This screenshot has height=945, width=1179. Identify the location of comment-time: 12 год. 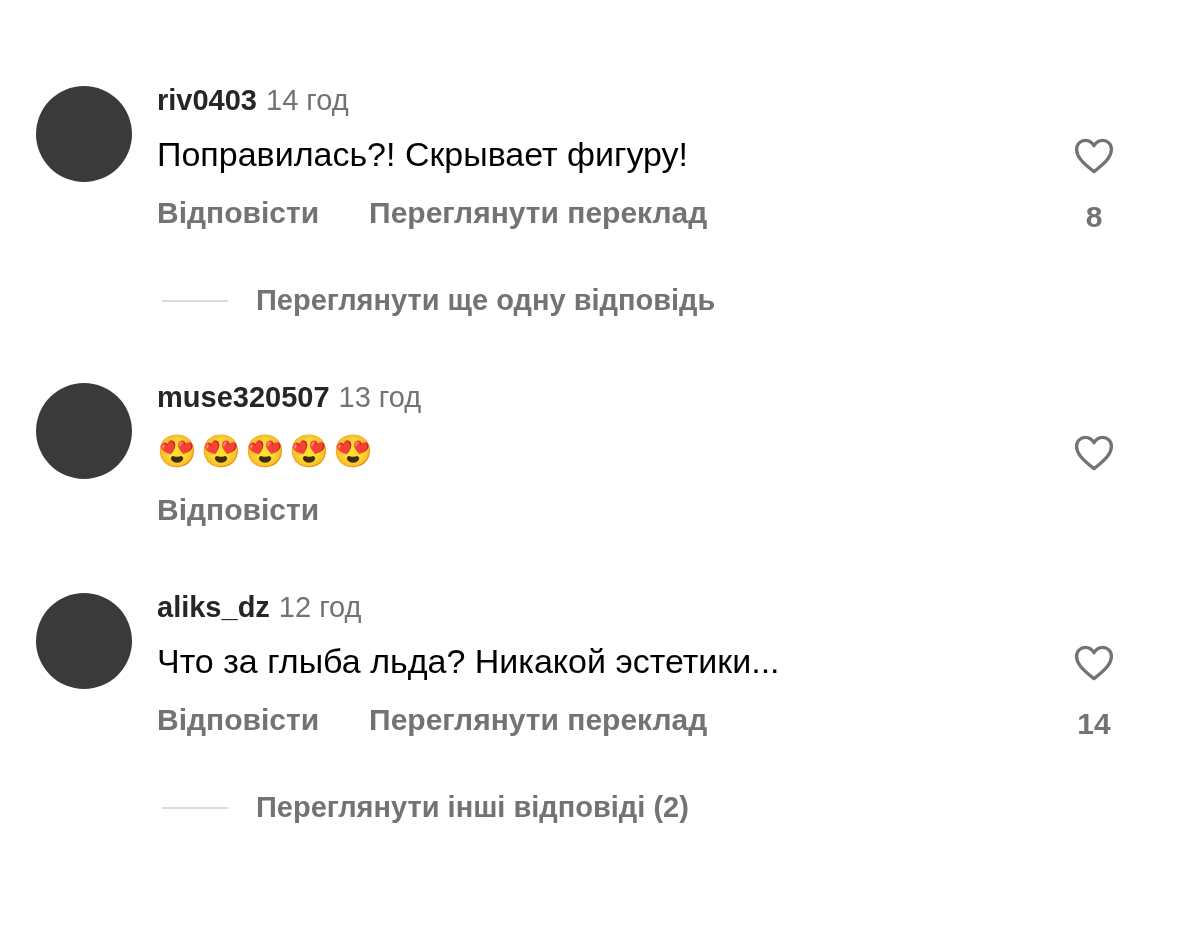
(320, 607).